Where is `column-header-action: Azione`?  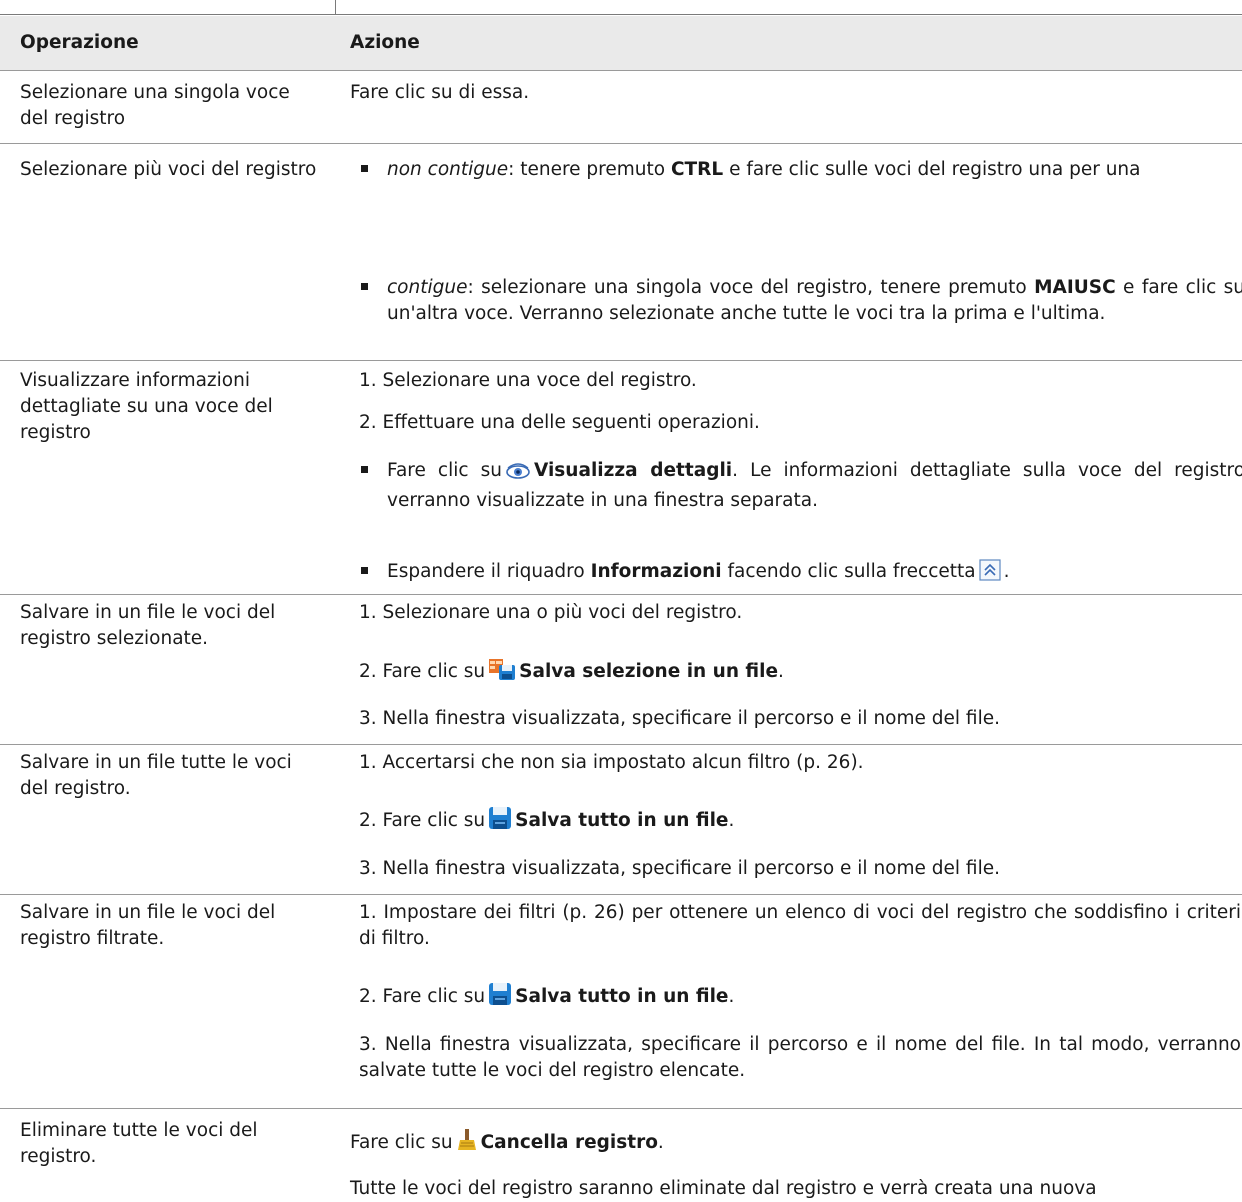
column-header-action: Azione is located at coordinates (385, 42).